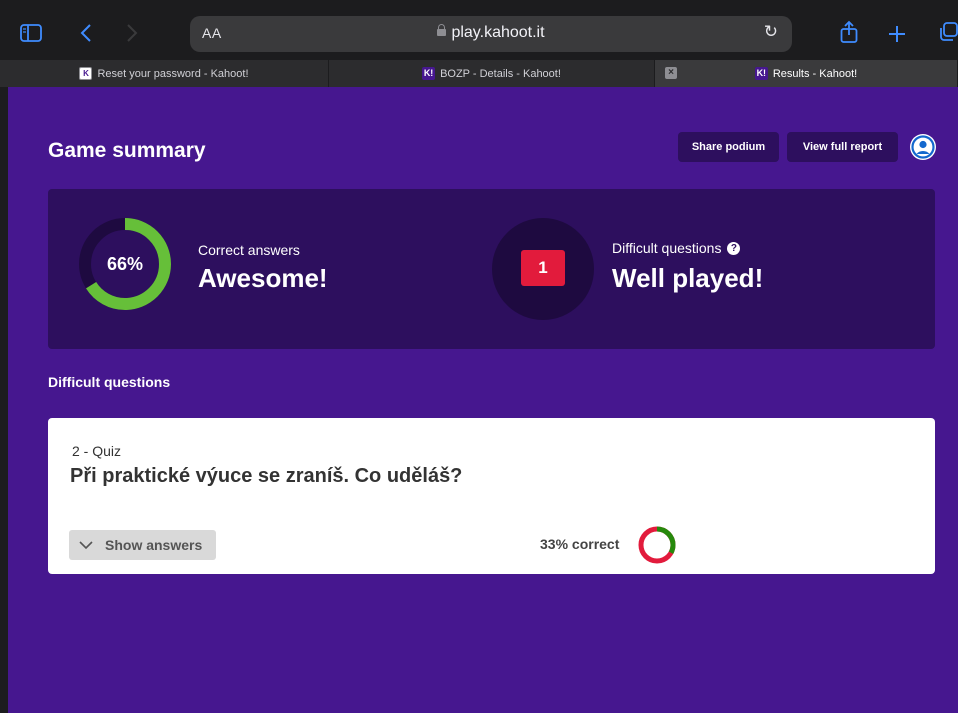  I want to click on new-tab-icon, so click(897, 34).